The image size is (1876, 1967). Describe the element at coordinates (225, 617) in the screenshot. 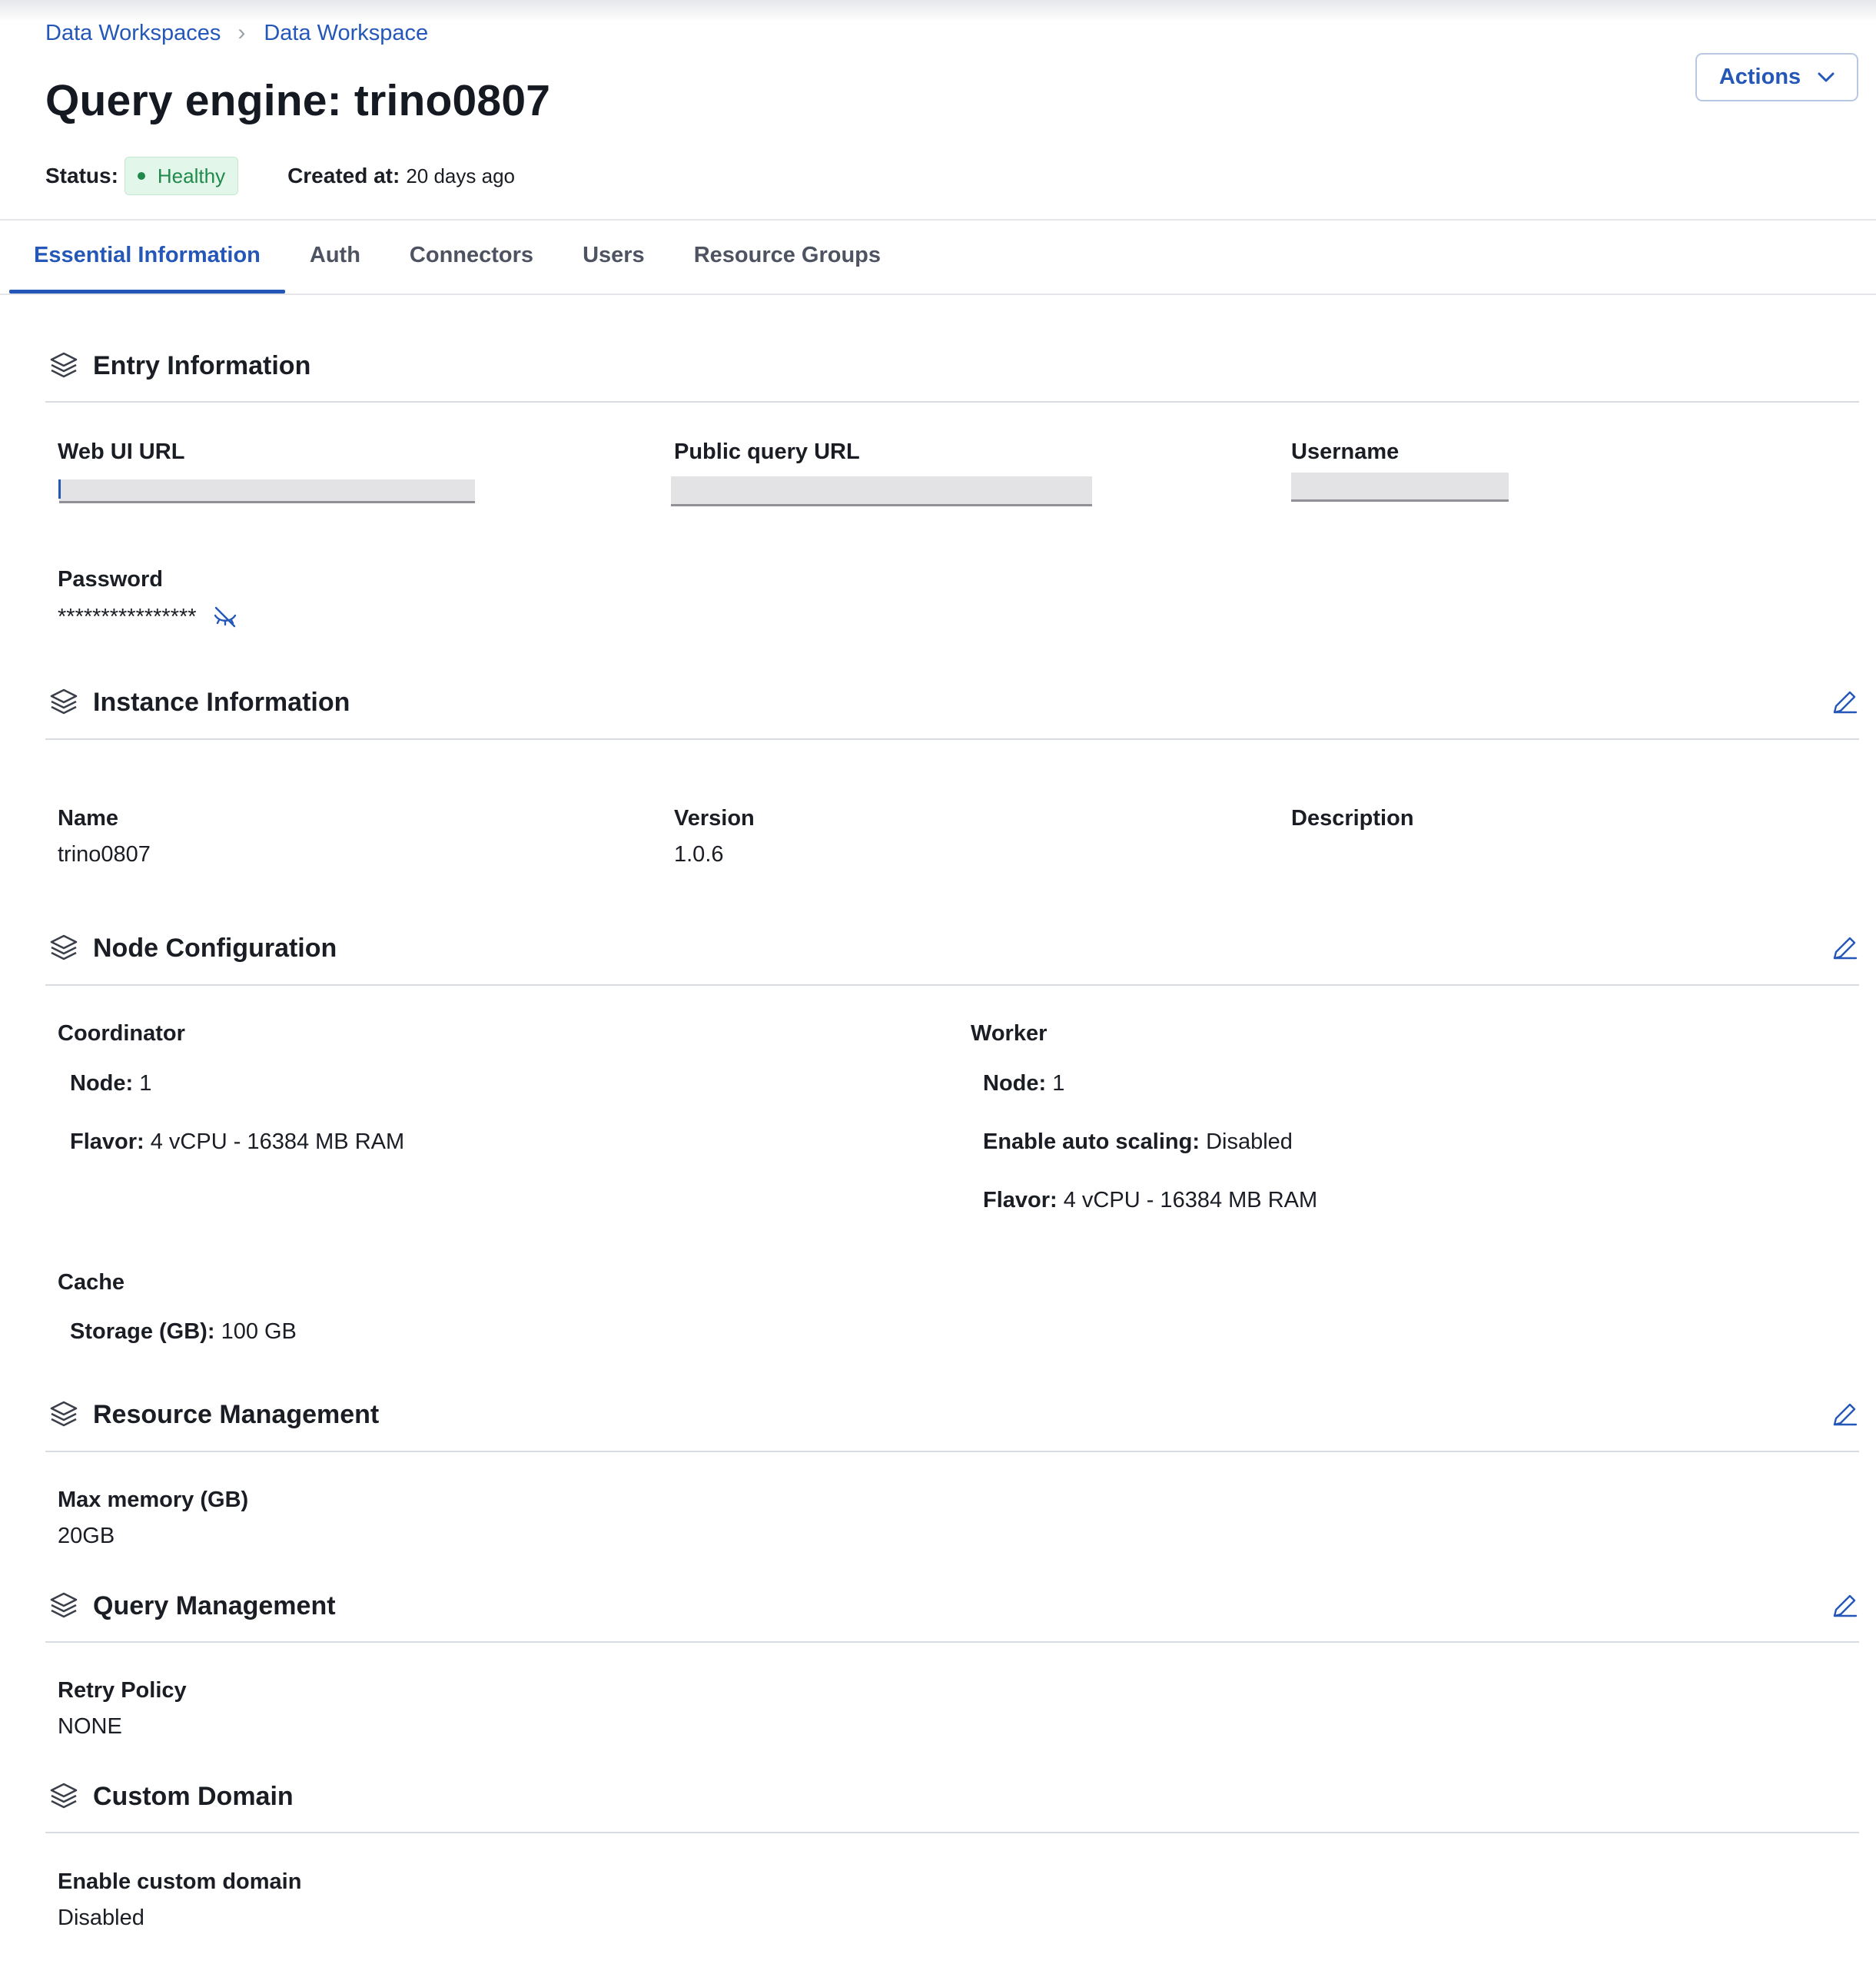

I see `eye-off-icon` at that location.